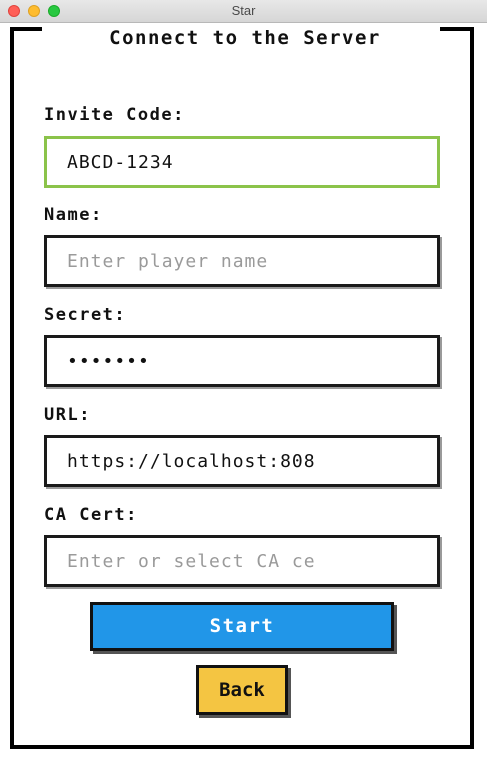 This screenshot has height=759, width=487. What do you see at coordinates (242, 626) in the screenshot?
I see `start-button: Start` at bounding box center [242, 626].